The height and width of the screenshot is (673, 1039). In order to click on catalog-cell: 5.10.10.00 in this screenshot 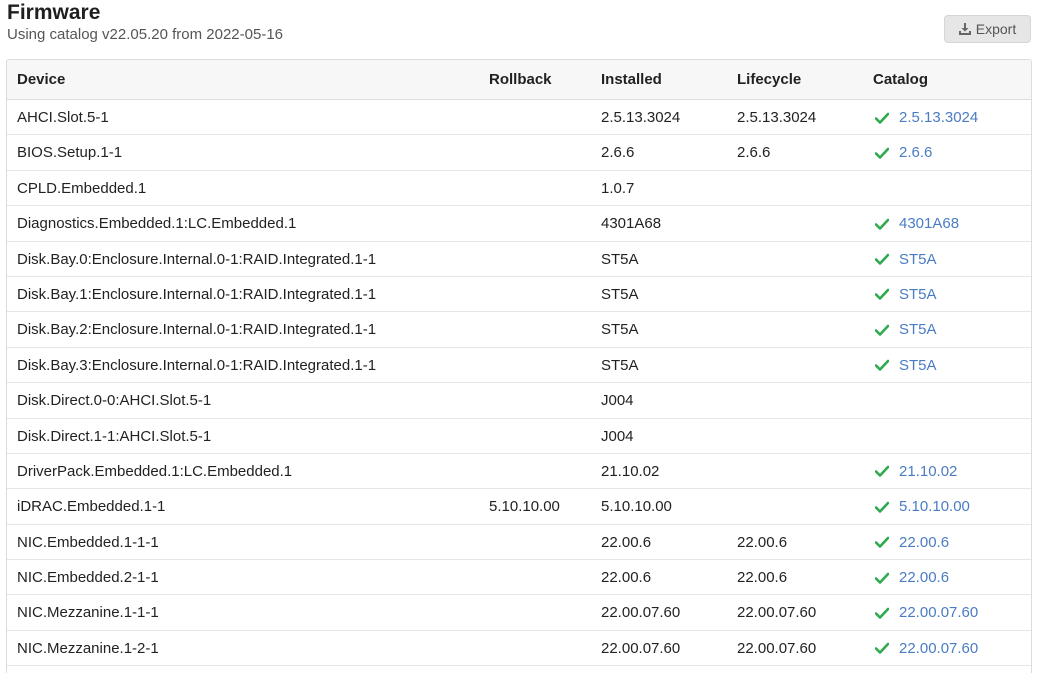, I will do `click(922, 506)`.